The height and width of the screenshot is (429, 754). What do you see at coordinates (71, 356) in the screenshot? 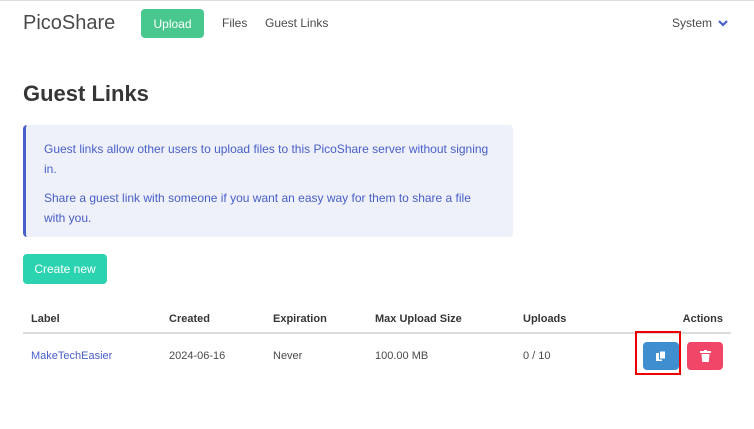
I see `guest-link-label: MakeTechEasier` at bounding box center [71, 356].